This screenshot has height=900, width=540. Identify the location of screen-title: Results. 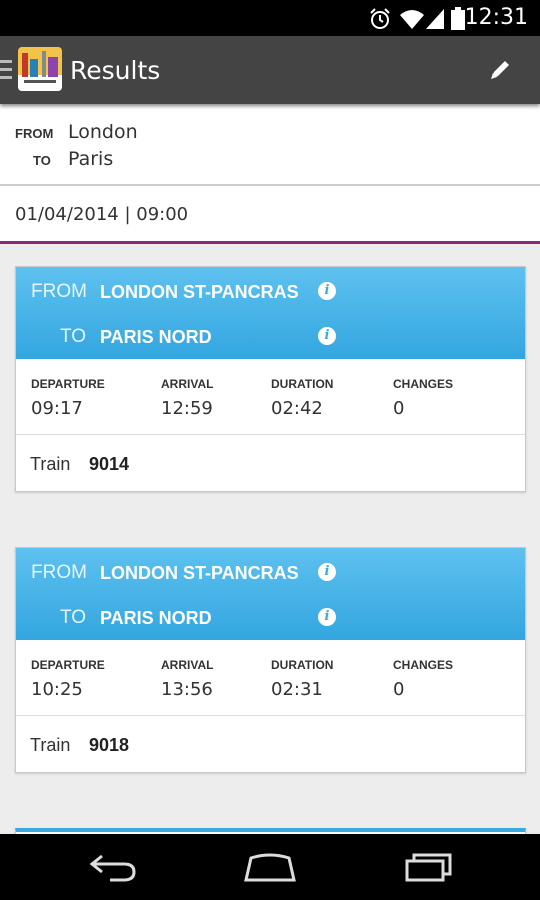
(115, 70).